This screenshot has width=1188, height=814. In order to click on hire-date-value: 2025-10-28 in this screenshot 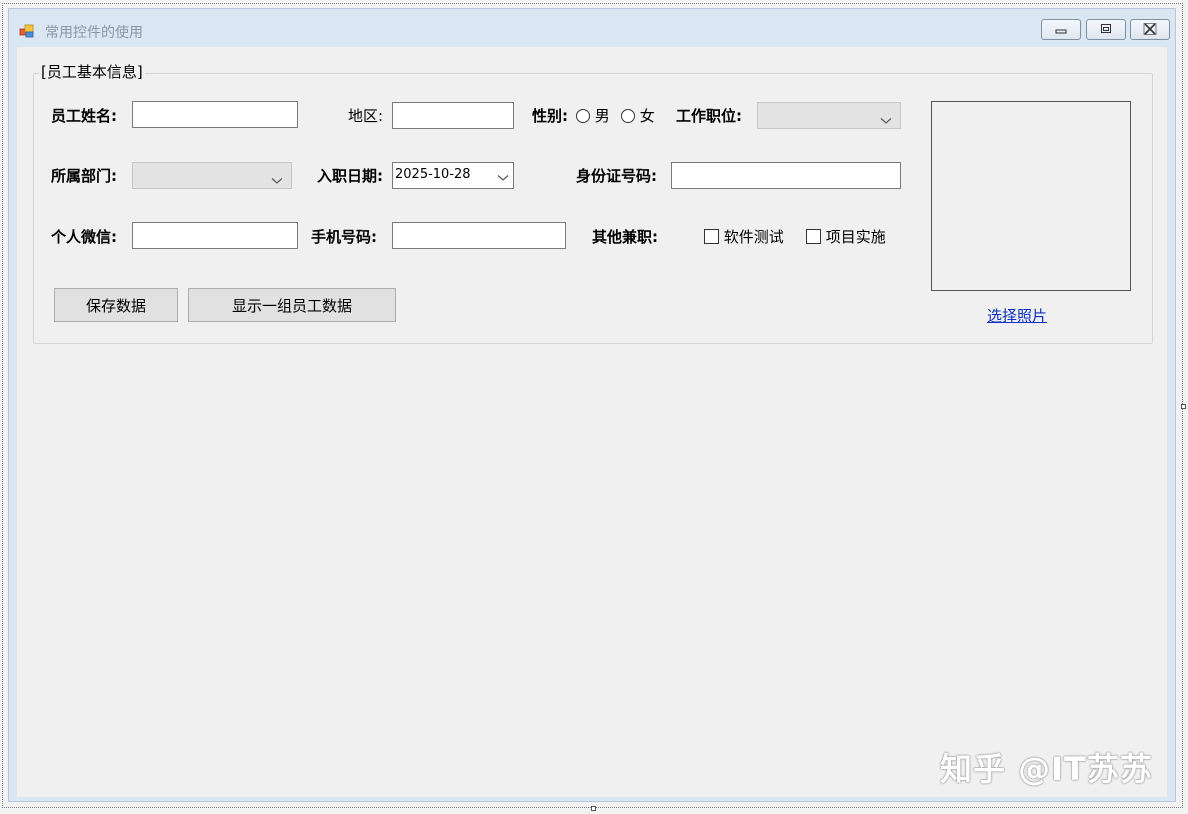, I will do `click(433, 174)`.